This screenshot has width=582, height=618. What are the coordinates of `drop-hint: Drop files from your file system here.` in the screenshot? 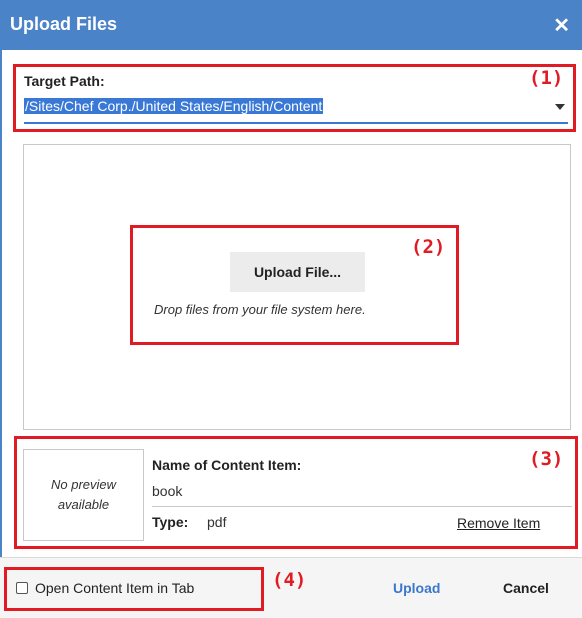 It's located at (260, 309).